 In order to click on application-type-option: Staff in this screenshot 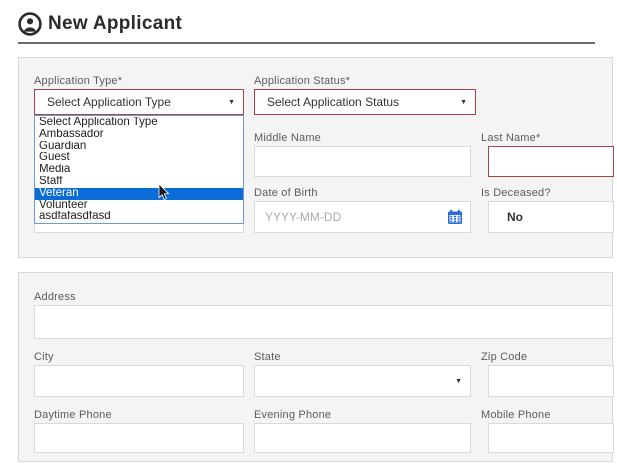, I will do `click(139, 182)`.